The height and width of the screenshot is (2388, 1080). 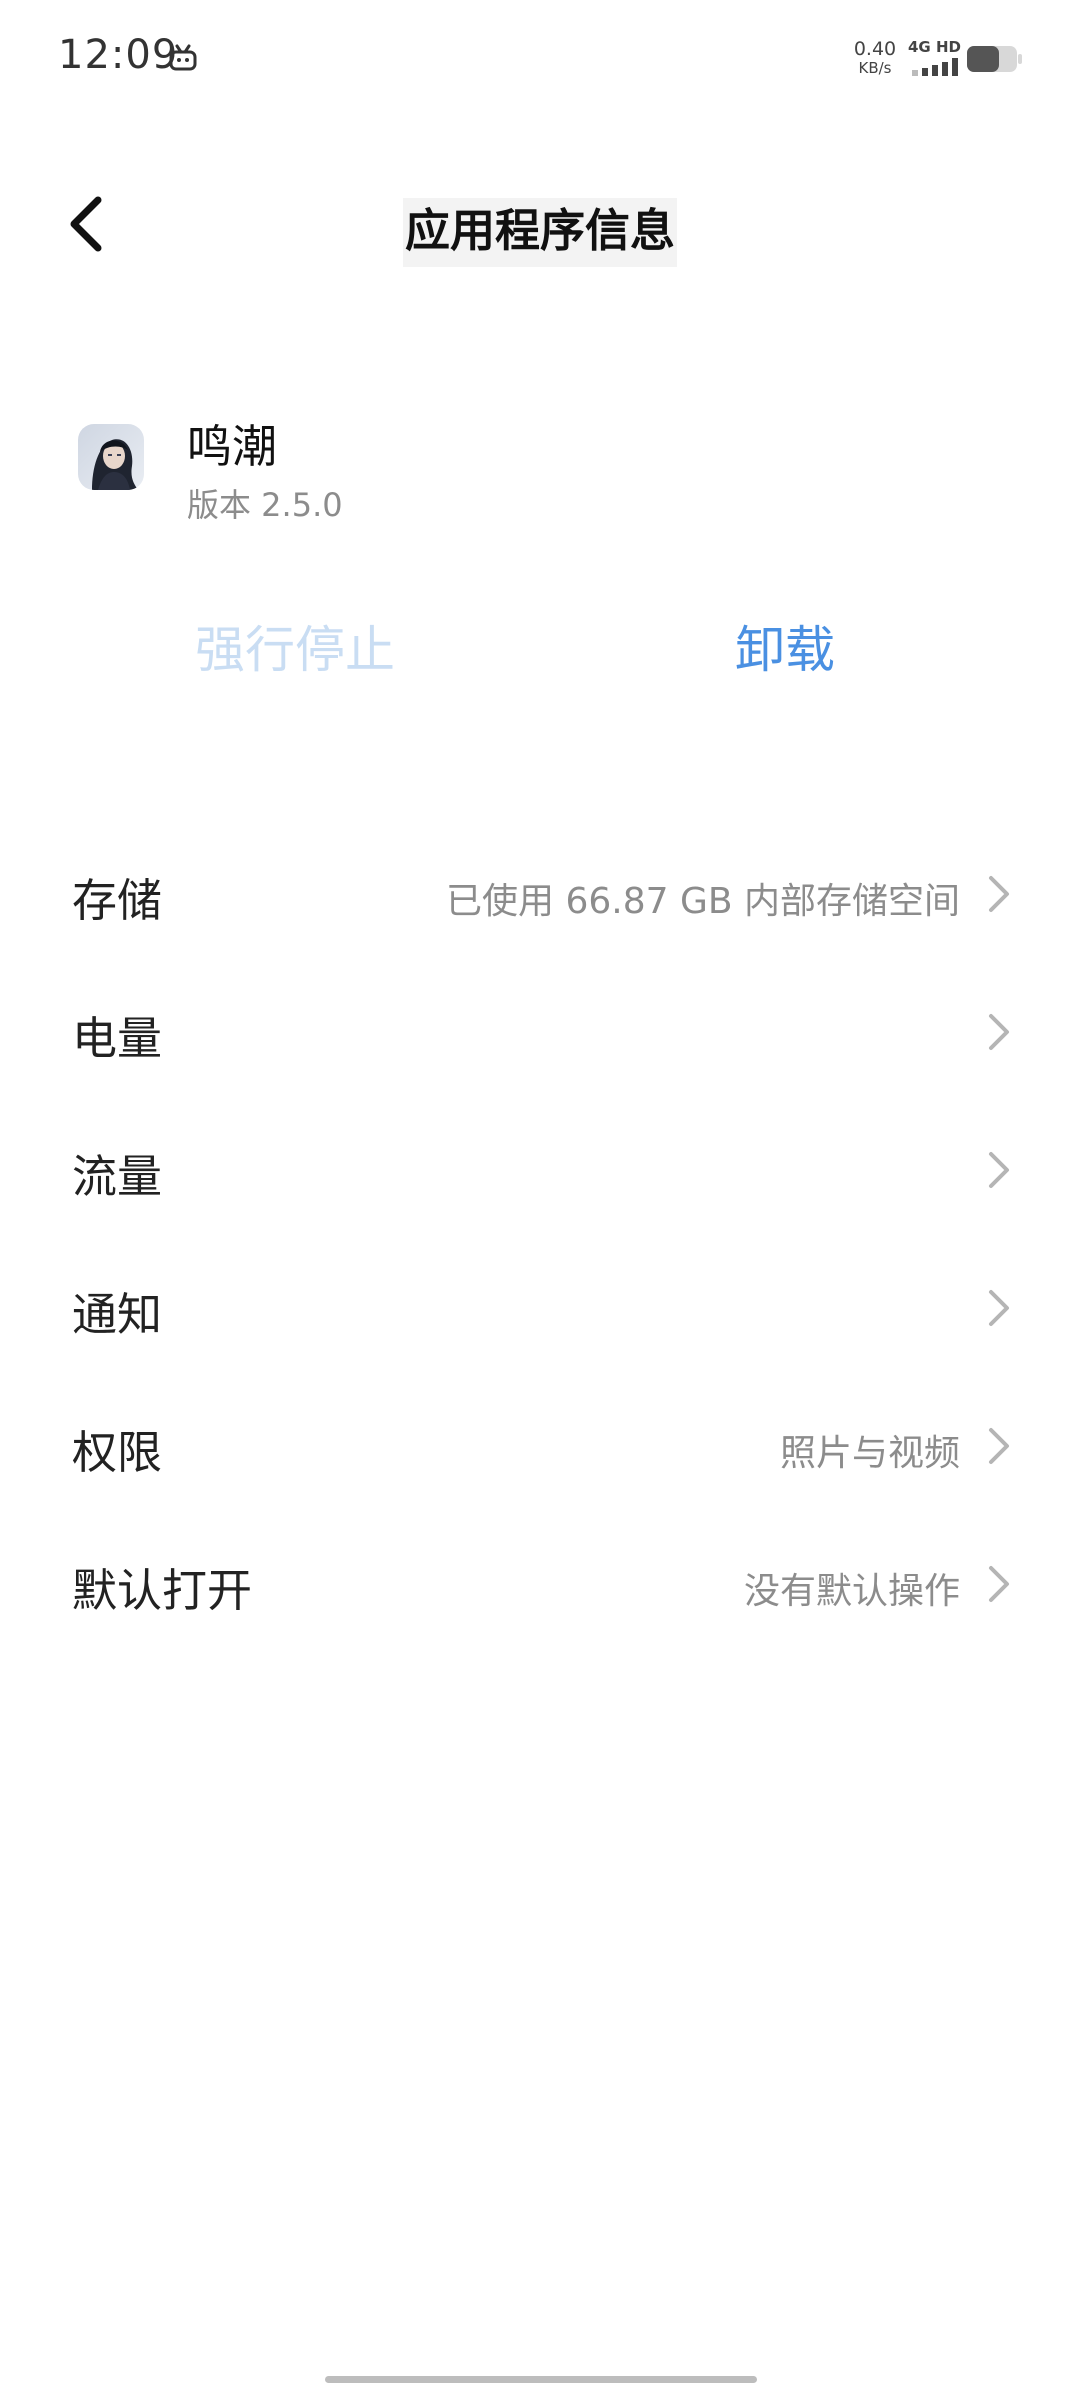 I want to click on settings-item-label: 电量, so click(x=117, y=1038).